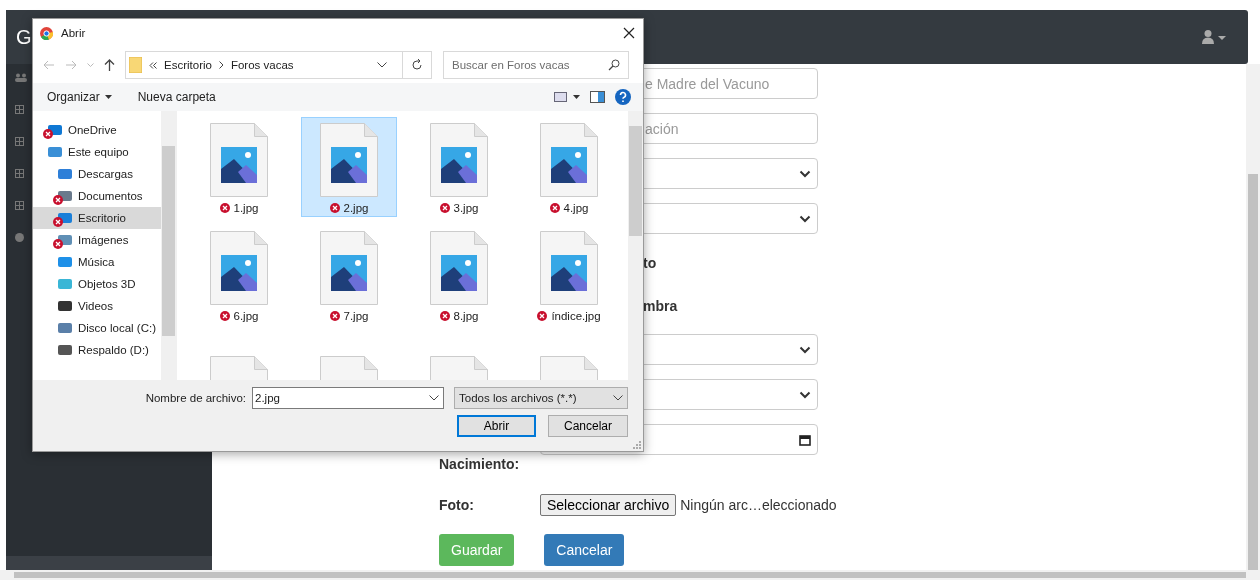 The width and height of the screenshot is (1260, 580). I want to click on dialog-title: Abrir, so click(73, 33).